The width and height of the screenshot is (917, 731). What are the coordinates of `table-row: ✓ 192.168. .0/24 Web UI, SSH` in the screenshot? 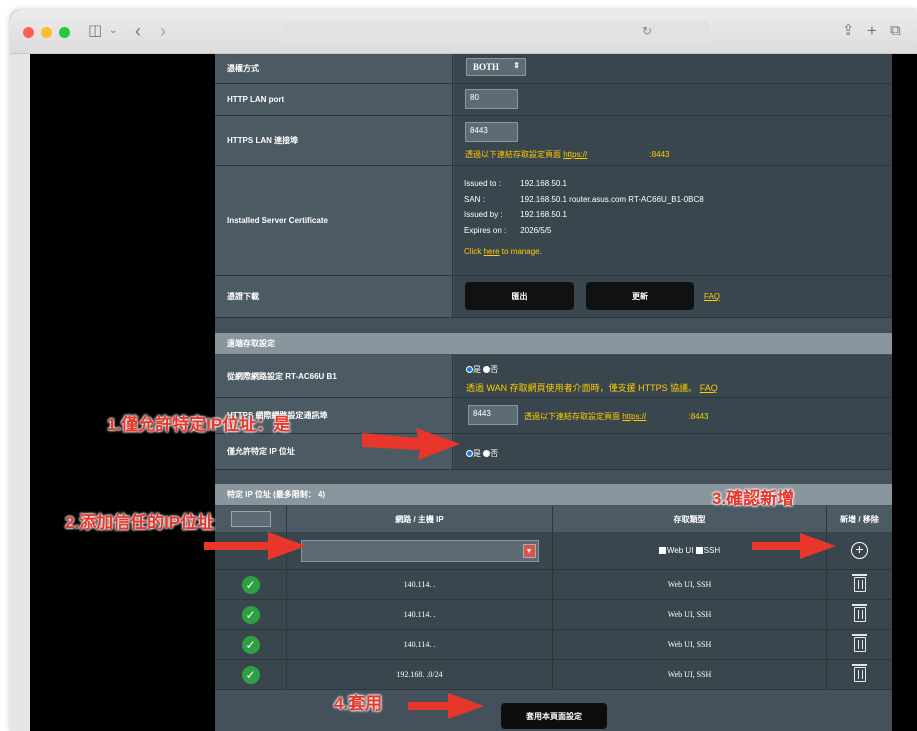 It's located at (553, 675).